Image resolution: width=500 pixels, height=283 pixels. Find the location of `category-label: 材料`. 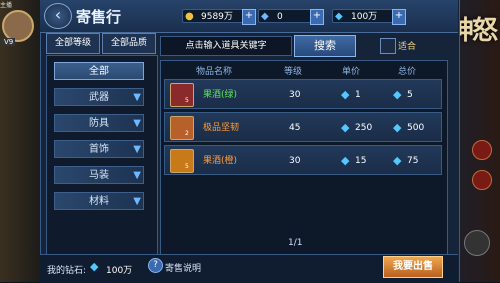

category-label: 材料 is located at coordinates (99, 201).